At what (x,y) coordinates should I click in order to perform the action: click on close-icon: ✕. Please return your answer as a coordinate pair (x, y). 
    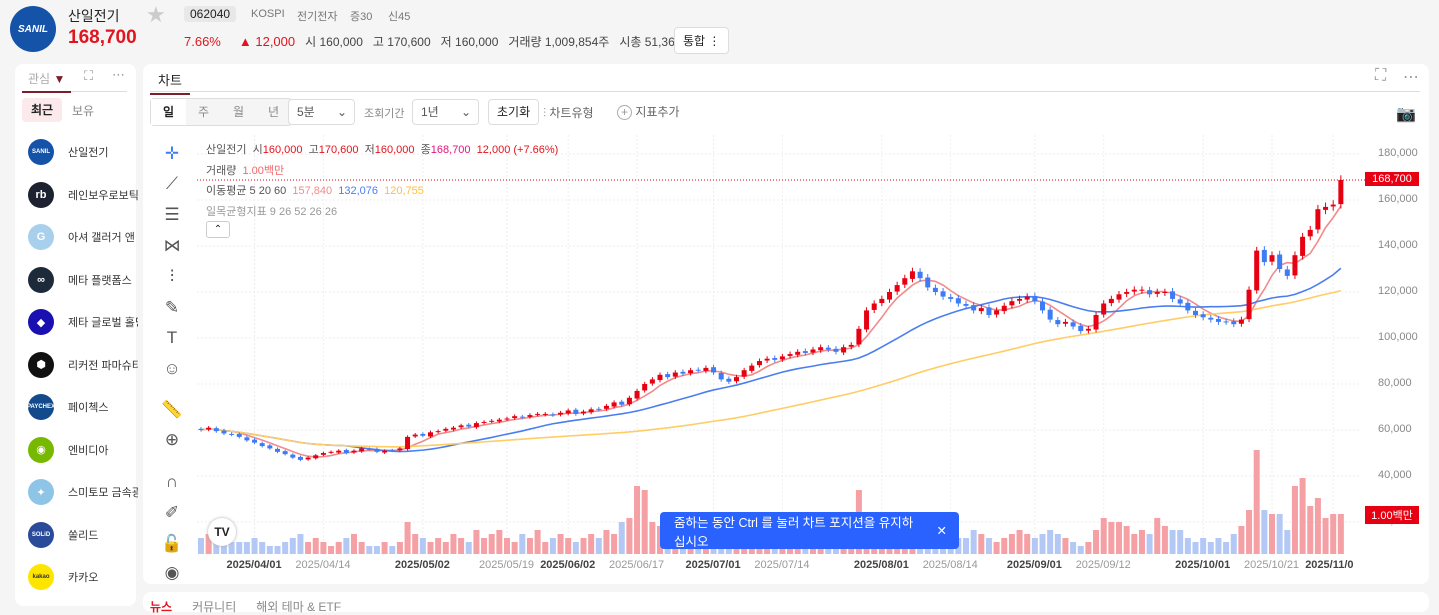
    Looking at the image, I should click on (942, 530).